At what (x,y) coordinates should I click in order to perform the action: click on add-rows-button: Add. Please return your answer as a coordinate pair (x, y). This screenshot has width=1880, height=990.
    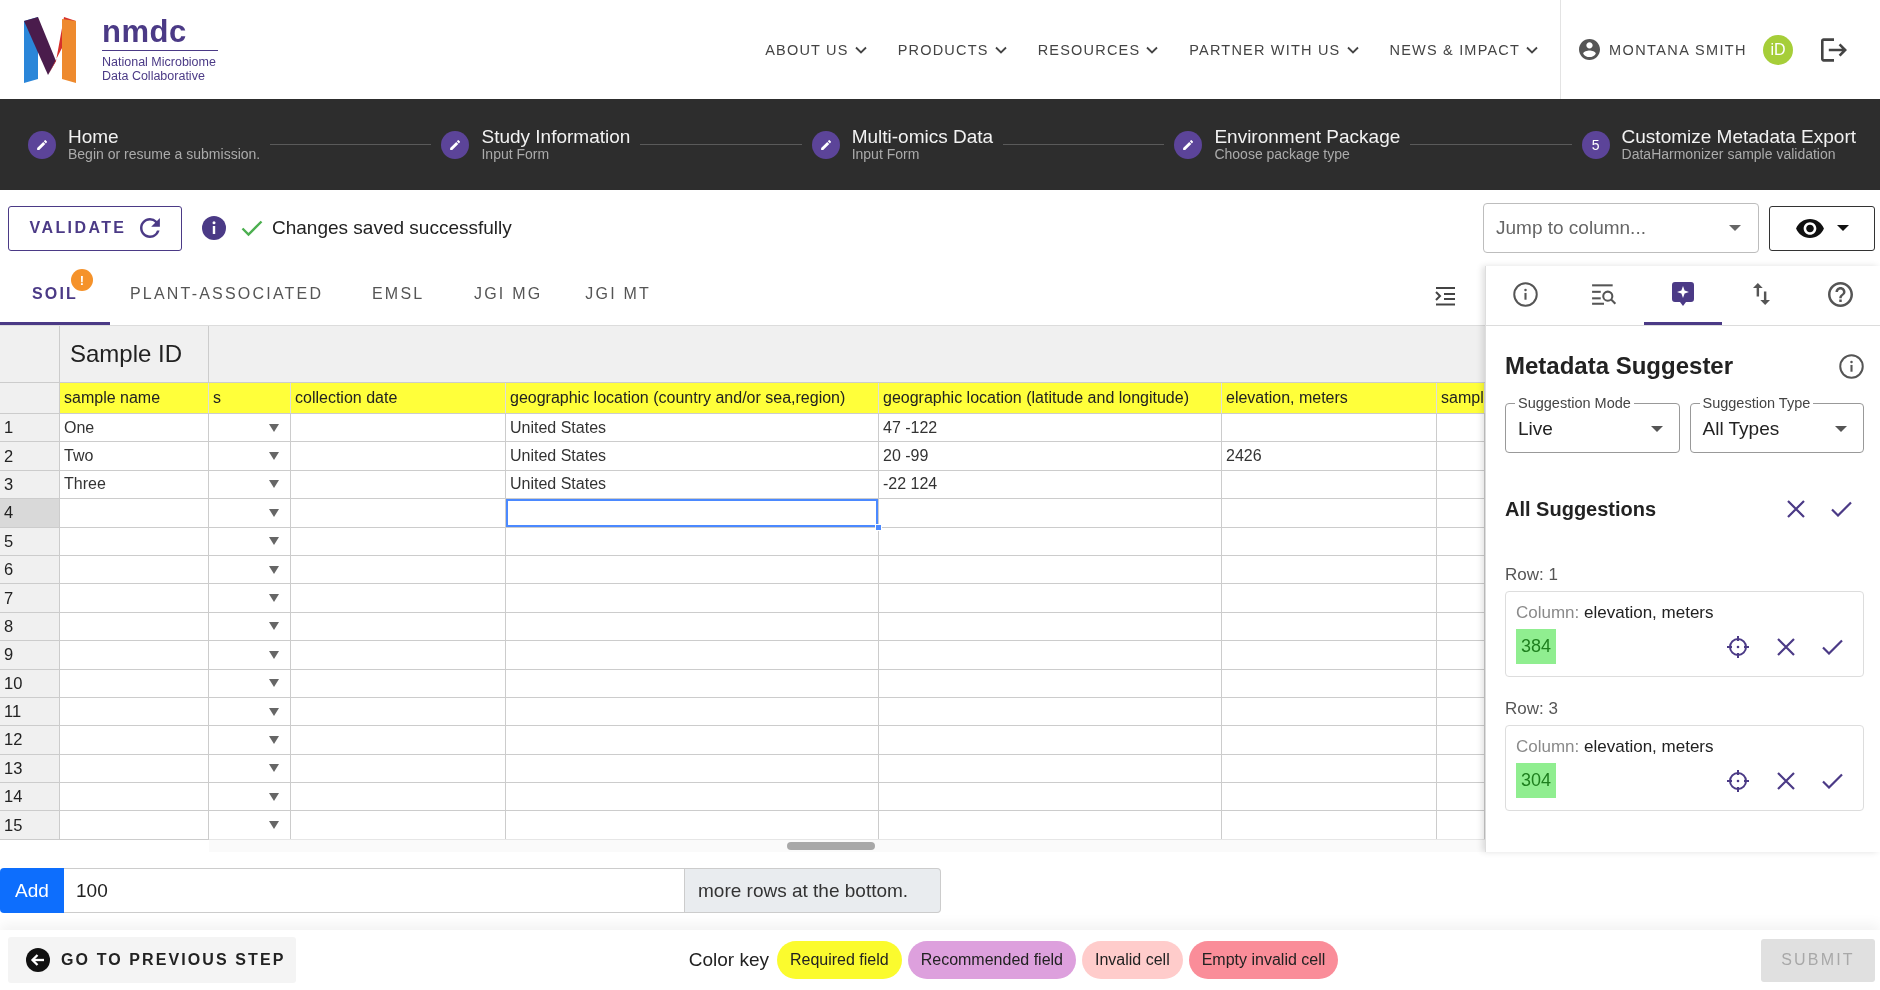
    Looking at the image, I should click on (32, 890).